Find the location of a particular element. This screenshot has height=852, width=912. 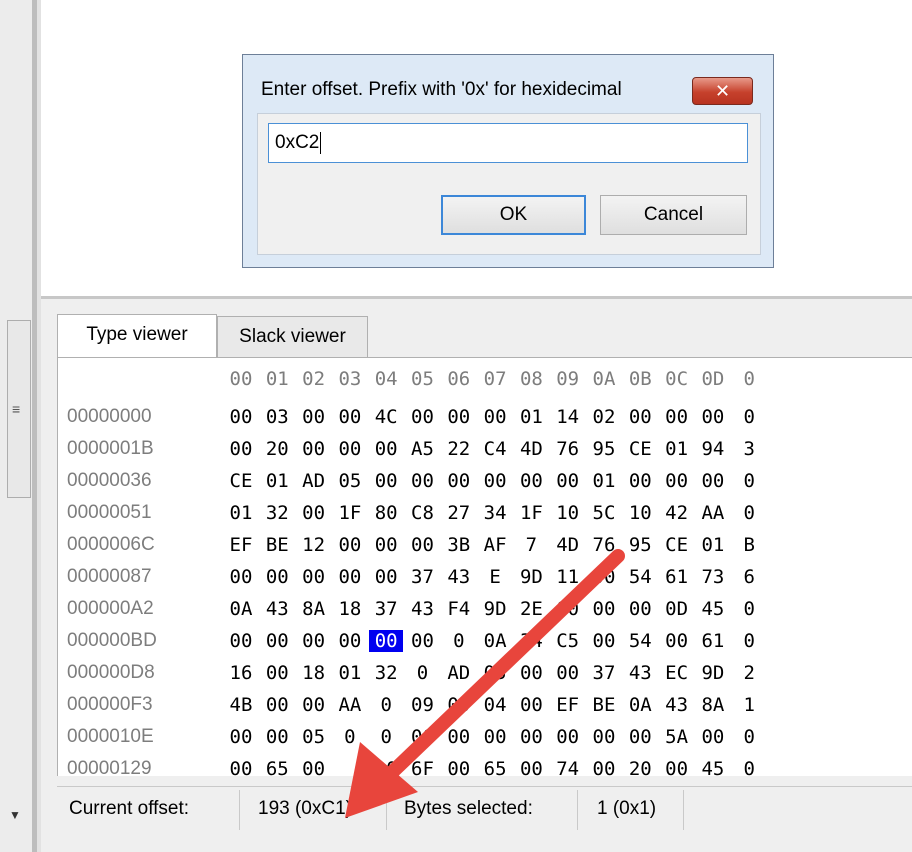

arrow-shaft is located at coordinates (501, 668).